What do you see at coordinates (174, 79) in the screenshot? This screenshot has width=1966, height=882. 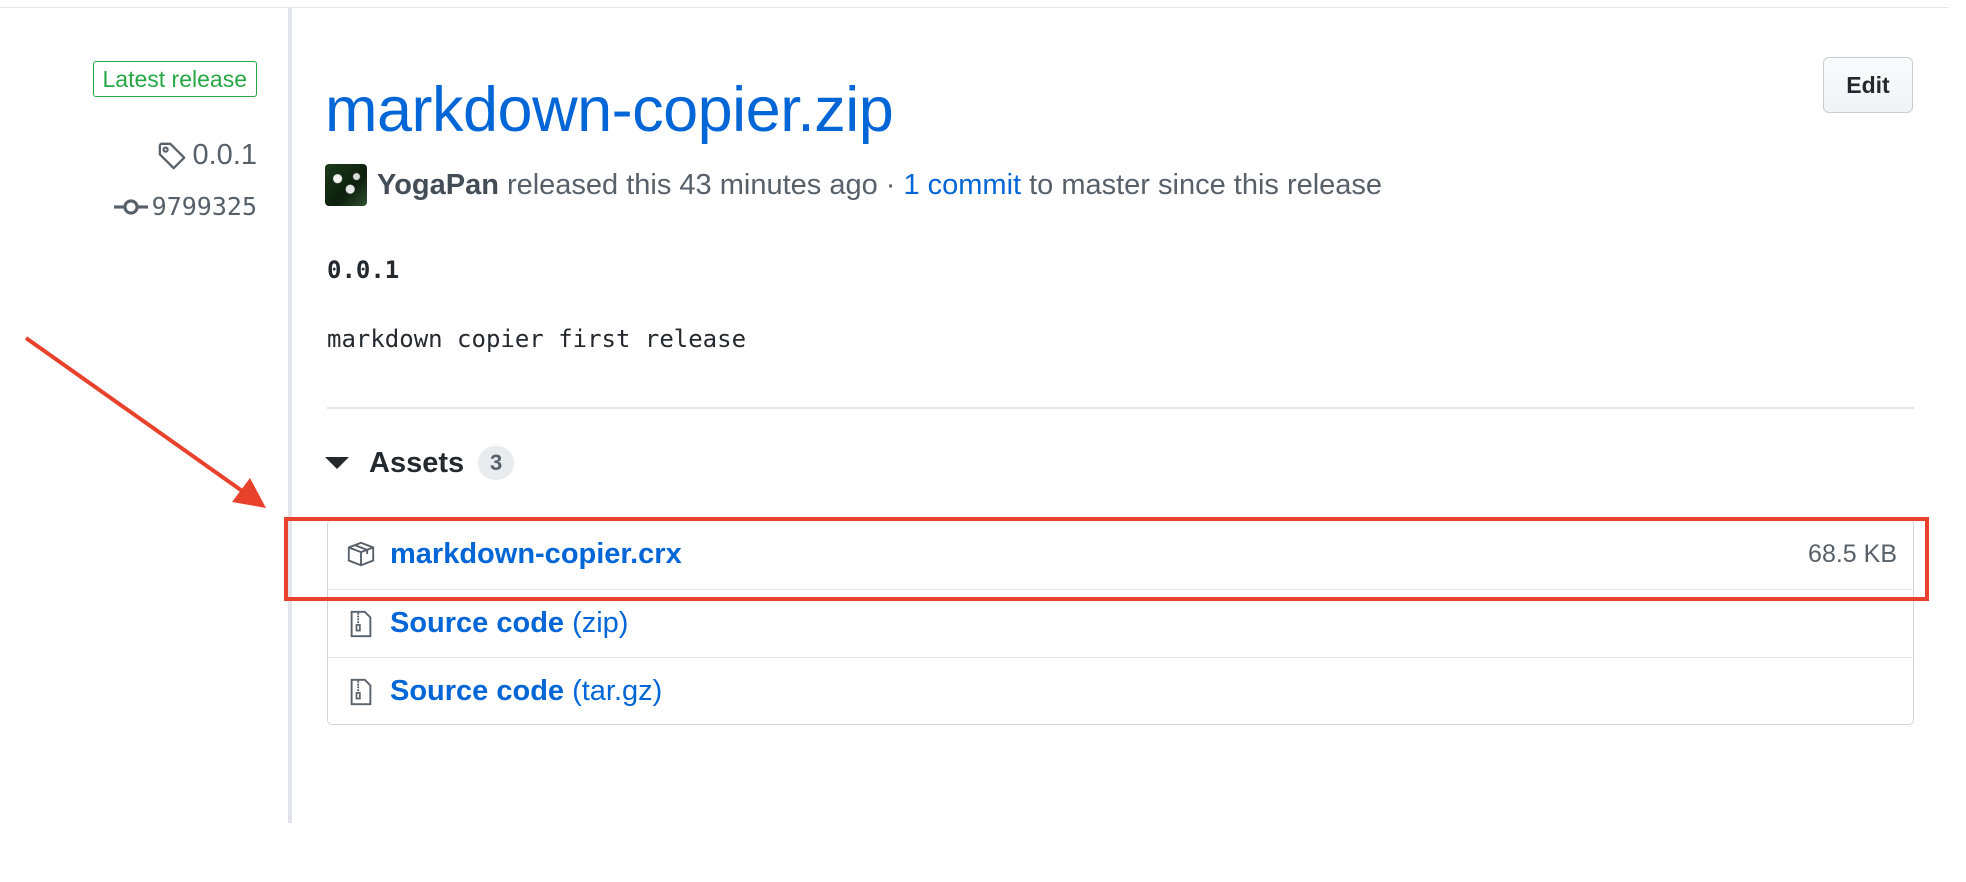 I see `latest-release-badge: Latest release` at bounding box center [174, 79].